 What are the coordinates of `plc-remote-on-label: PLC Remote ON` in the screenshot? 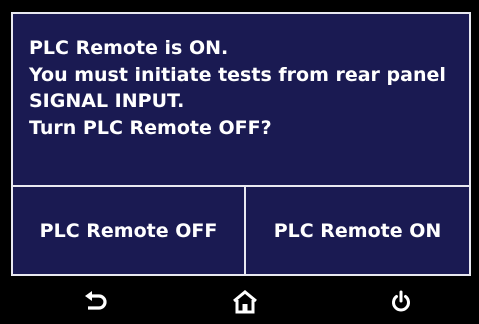 It's located at (357, 230).